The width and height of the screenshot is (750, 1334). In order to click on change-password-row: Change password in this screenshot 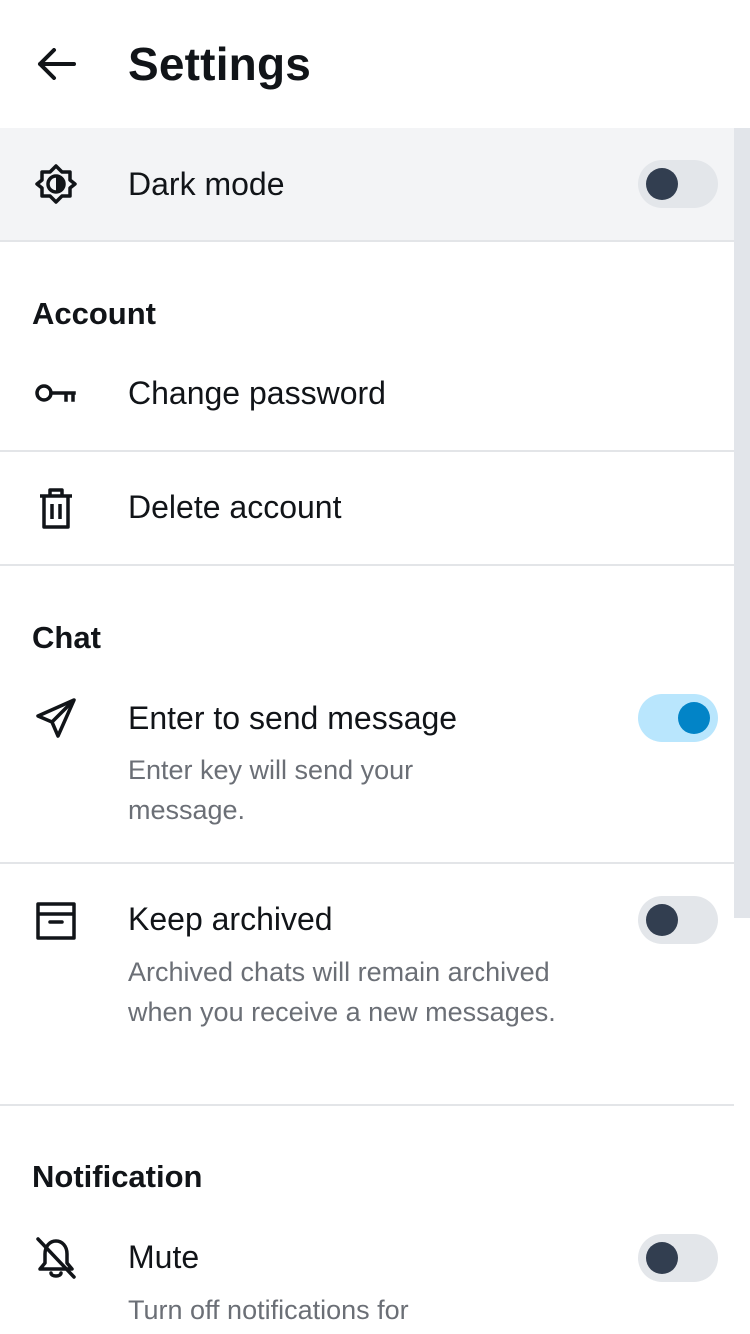, I will do `click(367, 395)`.